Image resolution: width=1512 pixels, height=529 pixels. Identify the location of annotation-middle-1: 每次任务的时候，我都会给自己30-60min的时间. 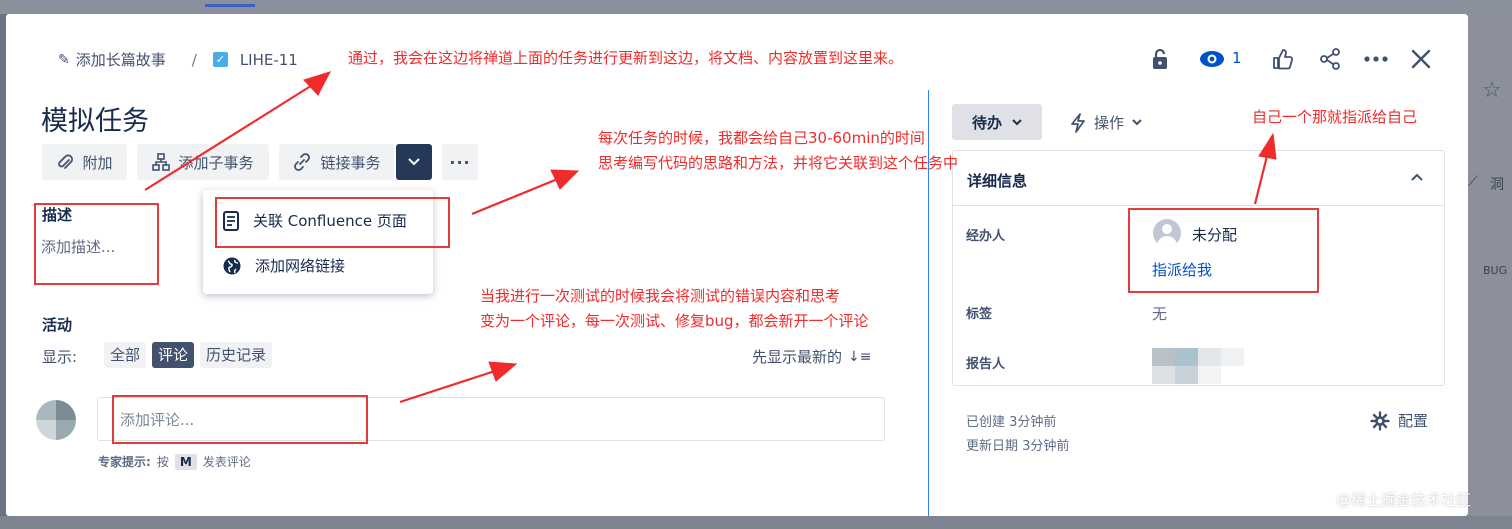
(761, 138).